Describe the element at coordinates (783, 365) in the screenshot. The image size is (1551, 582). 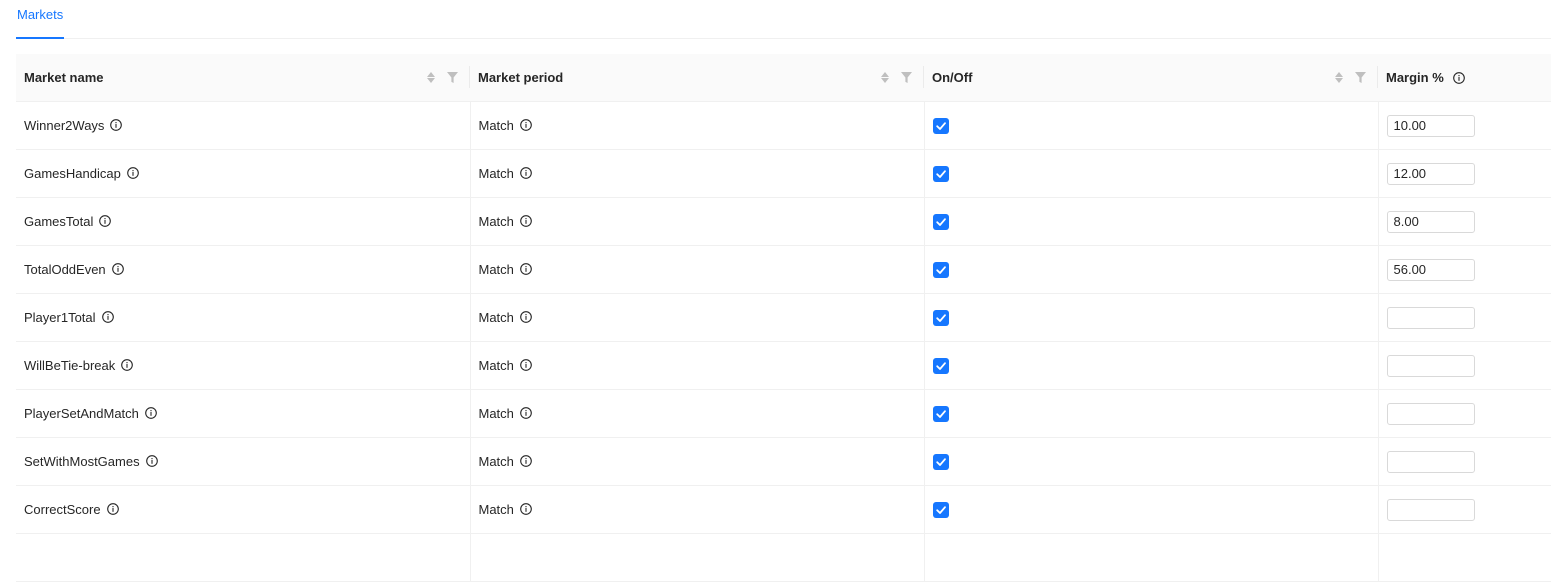
I see `table-row: WillBeTie-break Match` at that location.